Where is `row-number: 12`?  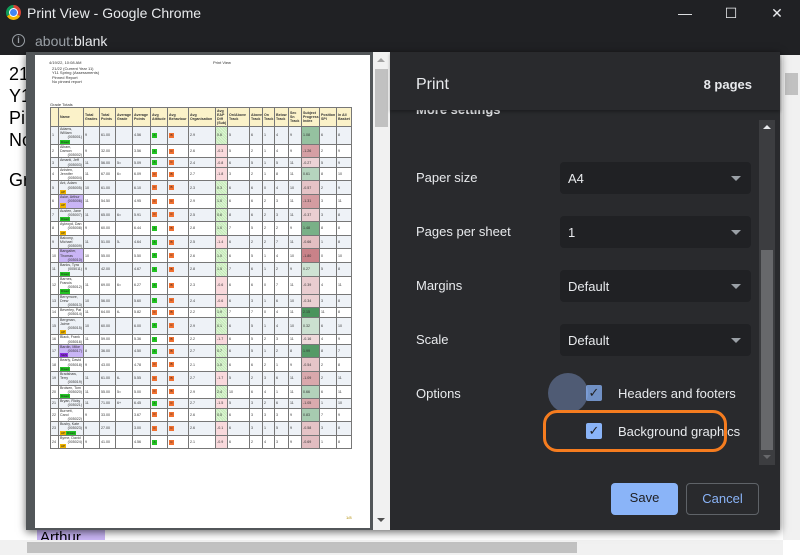
row-number: 12 is located at coordinates (54, 285).